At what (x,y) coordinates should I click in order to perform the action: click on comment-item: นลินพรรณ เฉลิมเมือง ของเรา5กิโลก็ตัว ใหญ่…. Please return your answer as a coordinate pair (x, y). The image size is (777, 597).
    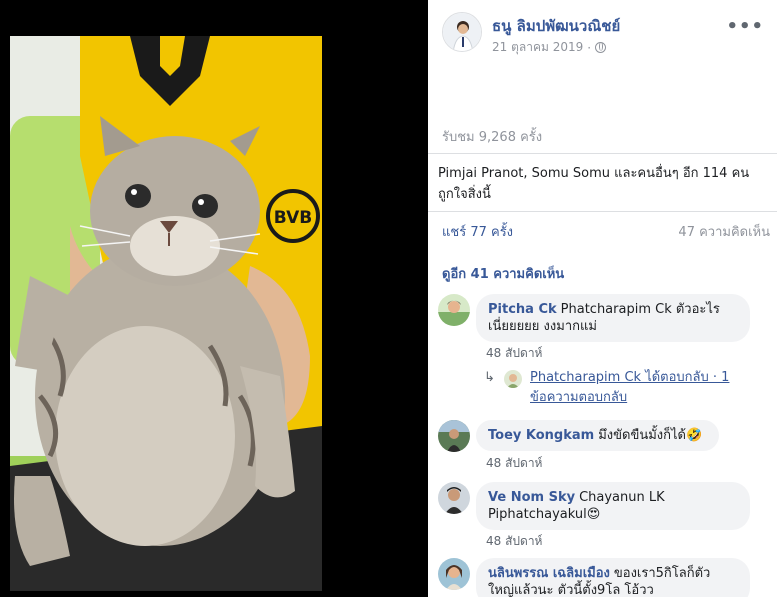
    Looking at the image, I should click on (603, 577).